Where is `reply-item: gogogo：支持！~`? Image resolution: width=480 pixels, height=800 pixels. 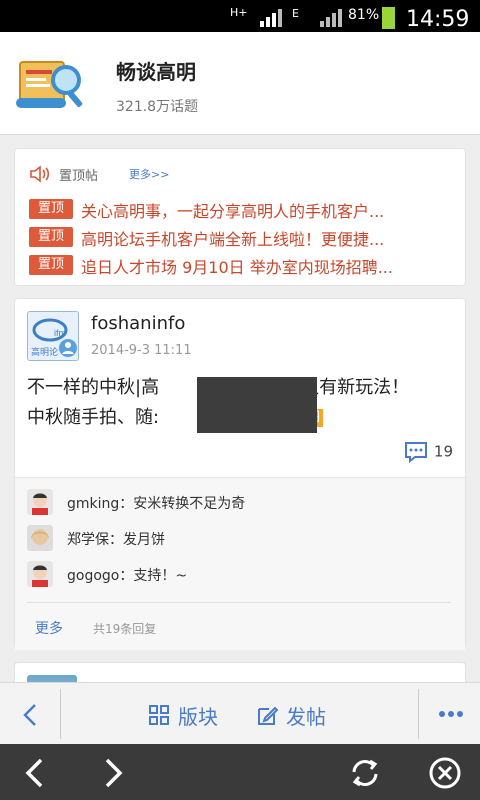 reply-item: gogogo：支持！~ is located at coordinates (237, 575).